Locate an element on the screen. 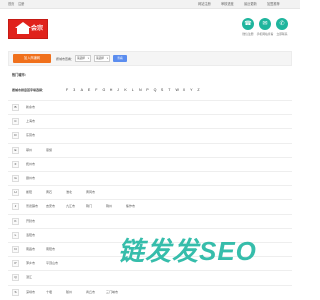 The image size is (320, 300). province-select-value: 请选择 is located at coordinates (81, 58).